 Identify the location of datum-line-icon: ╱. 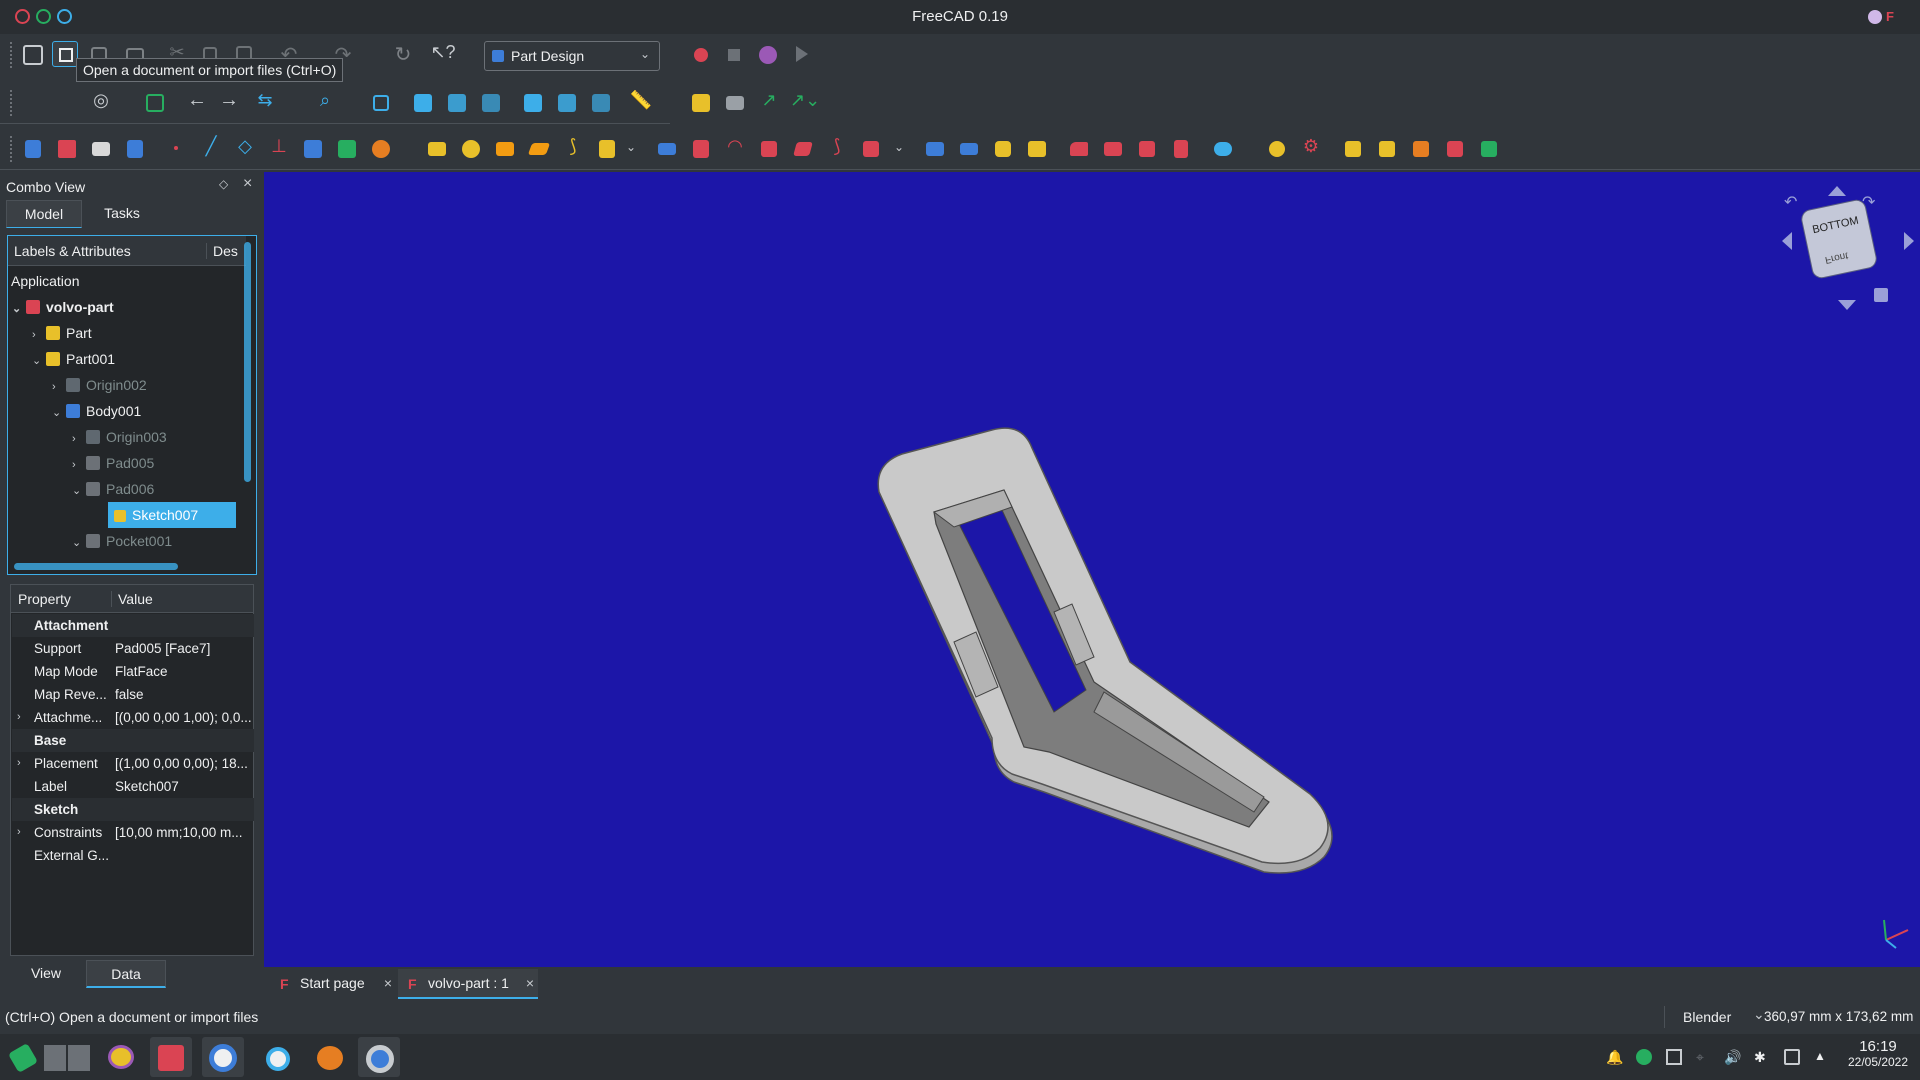
(211, 149).